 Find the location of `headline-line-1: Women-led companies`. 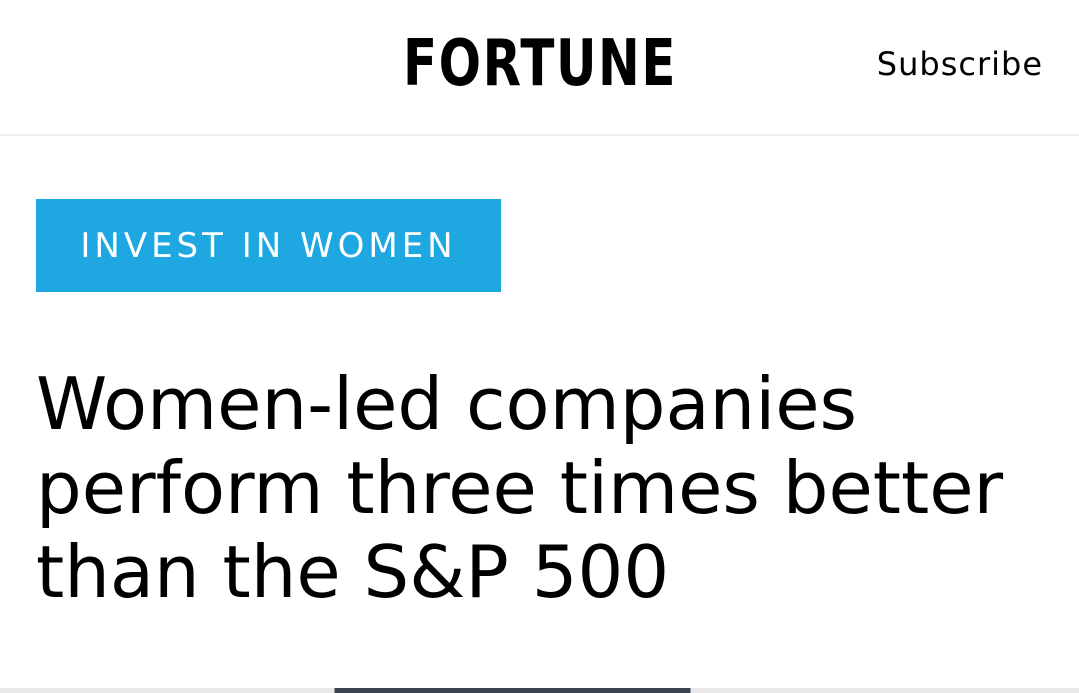

headline-line-1: Women-led companies is located at coordinates (447, 404).